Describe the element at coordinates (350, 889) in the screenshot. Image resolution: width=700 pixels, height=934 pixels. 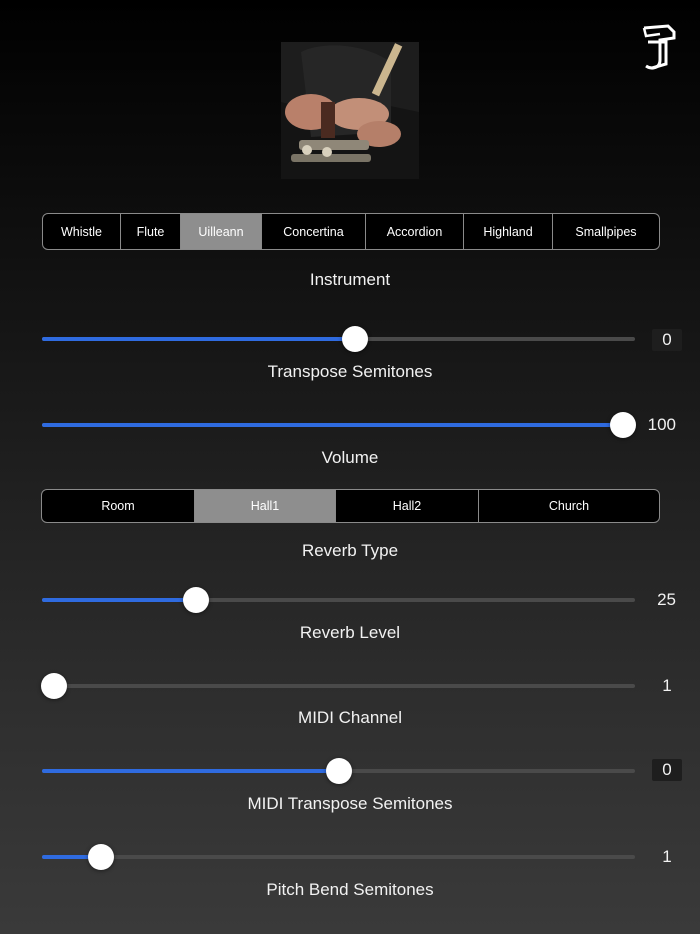
I see `pitch-bend-label: Pitch Bend Semitones` at that location.